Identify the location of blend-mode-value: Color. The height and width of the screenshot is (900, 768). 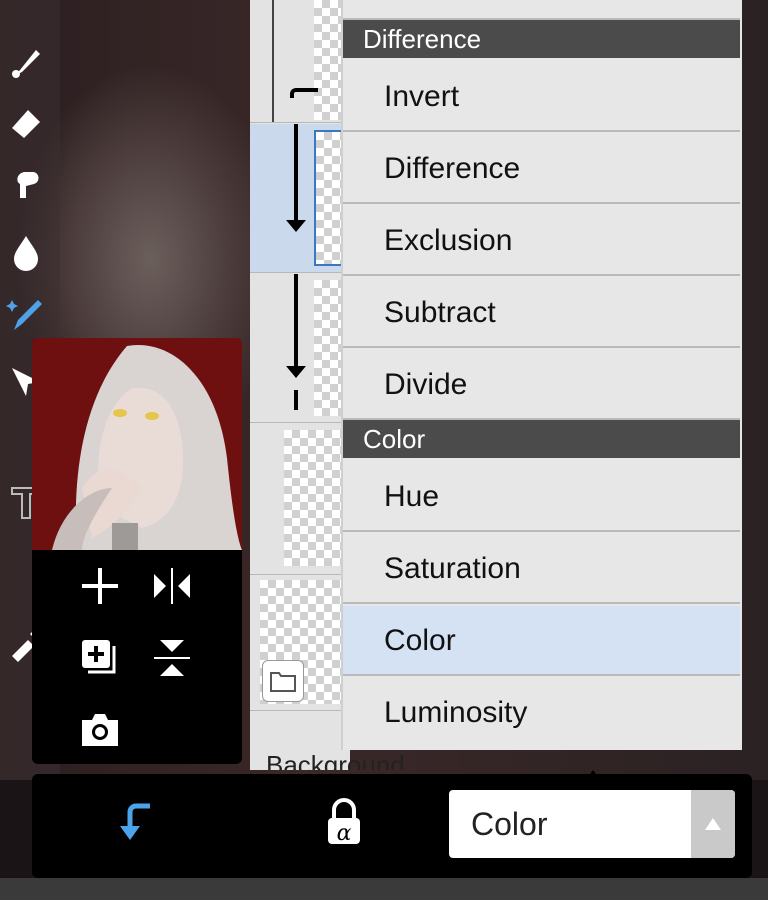
(509, 824).